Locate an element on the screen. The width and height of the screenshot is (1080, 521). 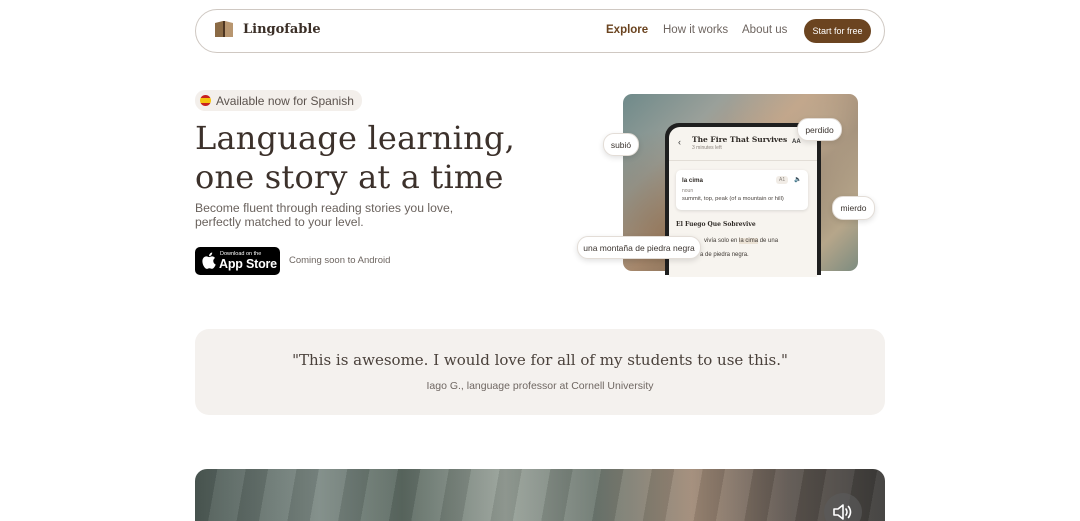
app-store-label: App Store is located at coordinates (248, 264).